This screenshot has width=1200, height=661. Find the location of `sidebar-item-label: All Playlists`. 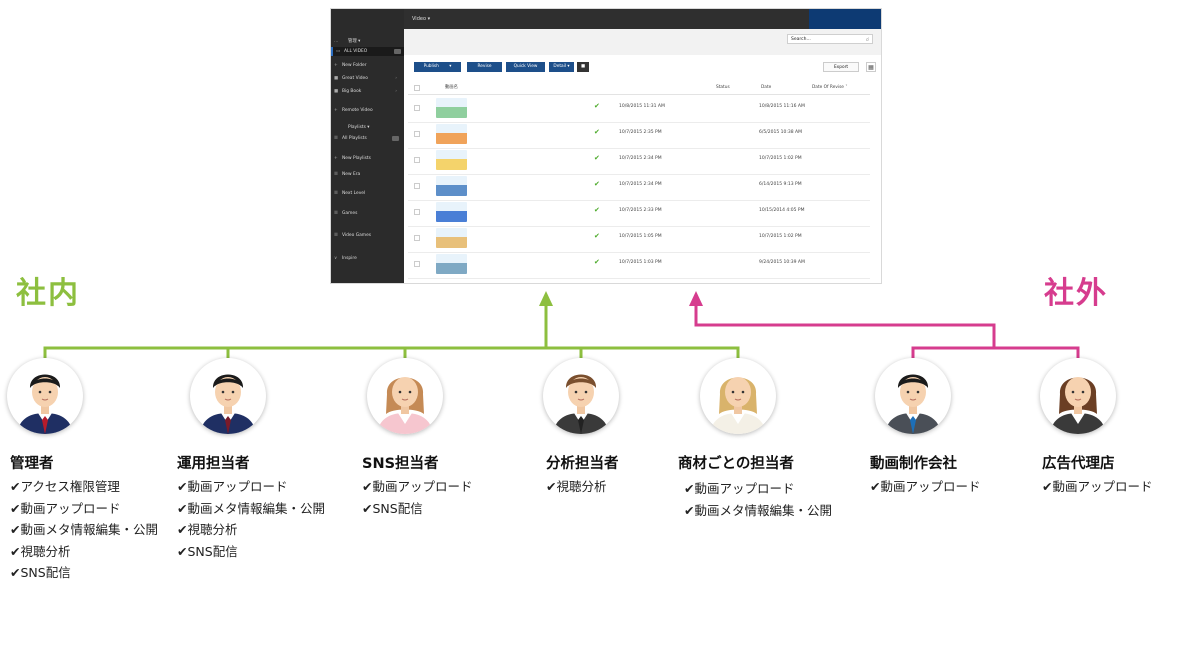

sidebar-item-label: All Playlists is located at coordinates (354, 138).